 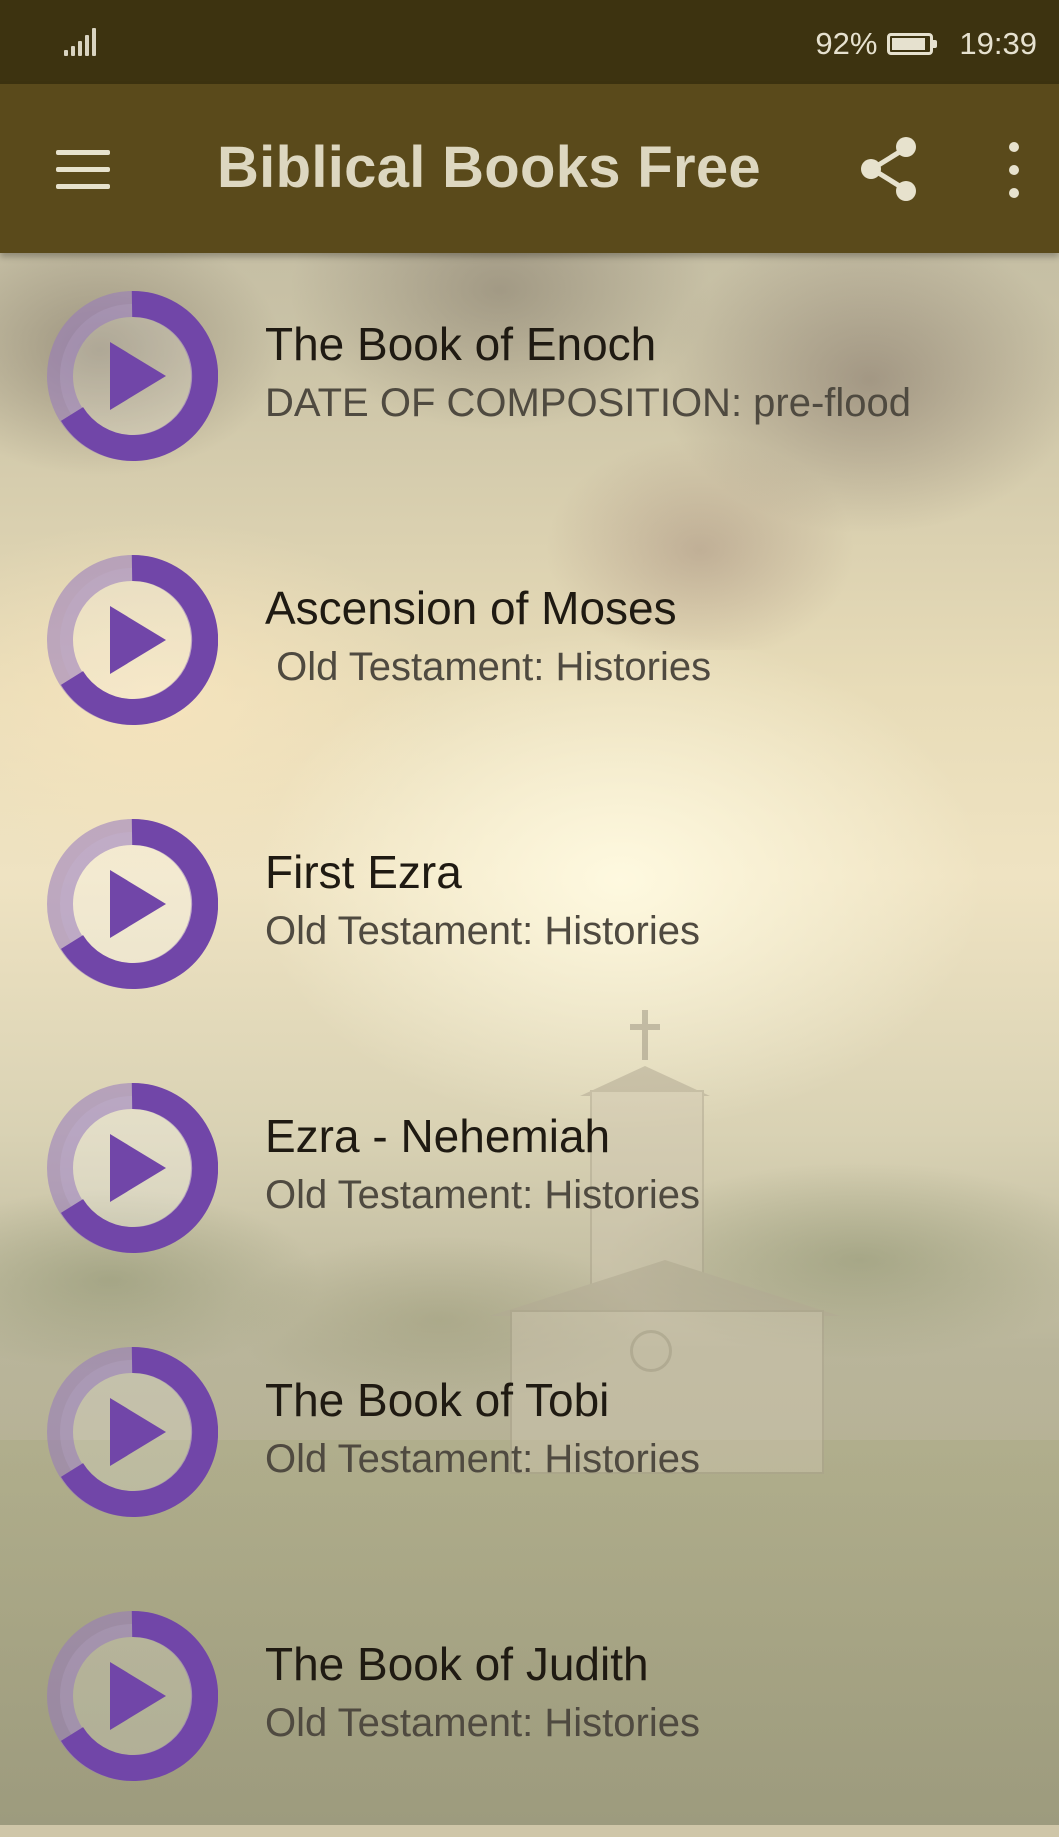 I want to click on status-time: 19:39, so click(x=998, y=43).